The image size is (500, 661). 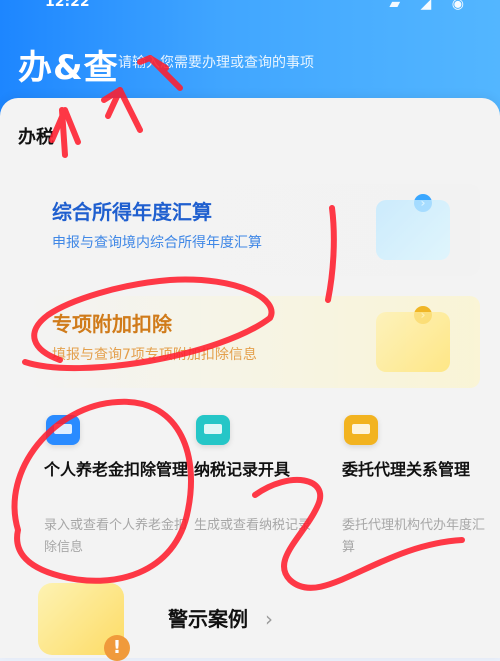 What do you see at coordinates (116, 490) in the screenshot?
I see `tile-pension-deduction: 个人养老金扣除管理 录入或查看个人养老金扣除信息` at bounding box center [116, 490].